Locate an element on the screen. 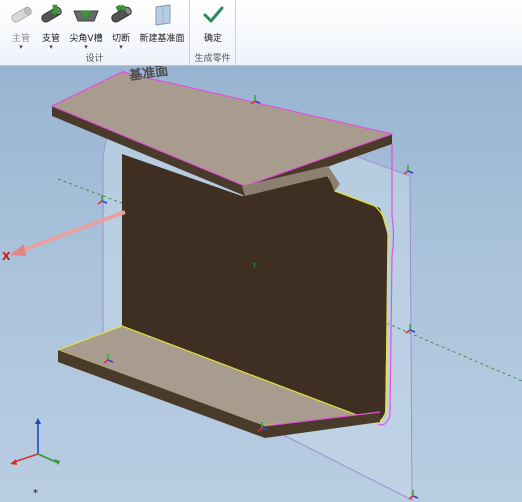  checkmark-icon is located at coordinates (213, 15).